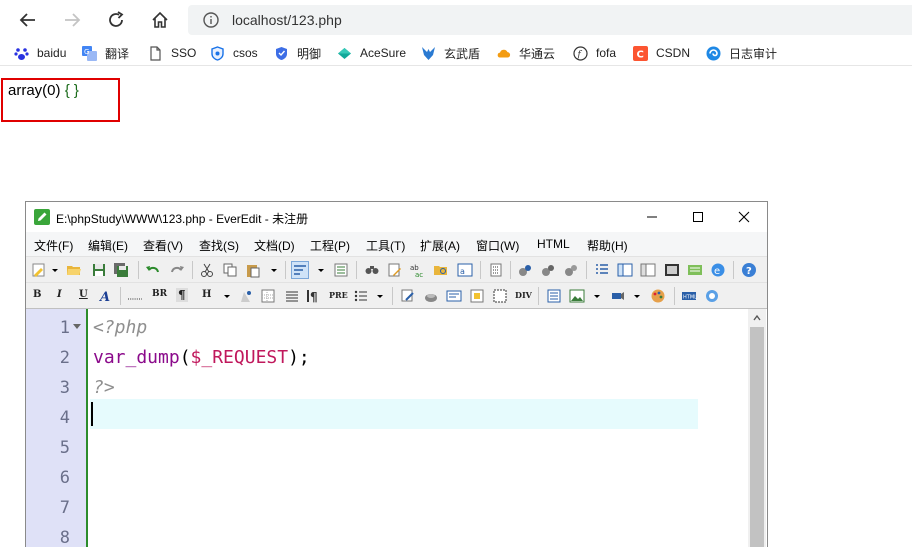  Describe the element at coordinates (182, 295) in the screenshot. I see `paragraph-button: ¶` at that location.